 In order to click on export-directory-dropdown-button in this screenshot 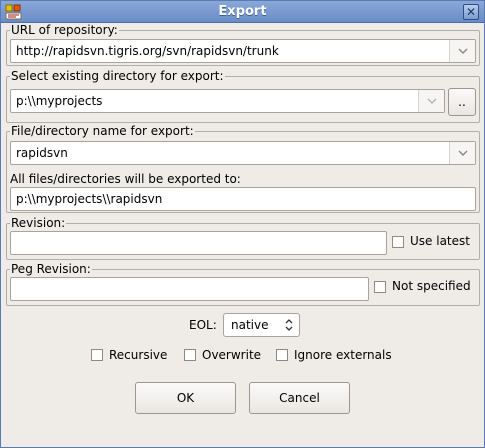, I will do `click(431, 101)`.